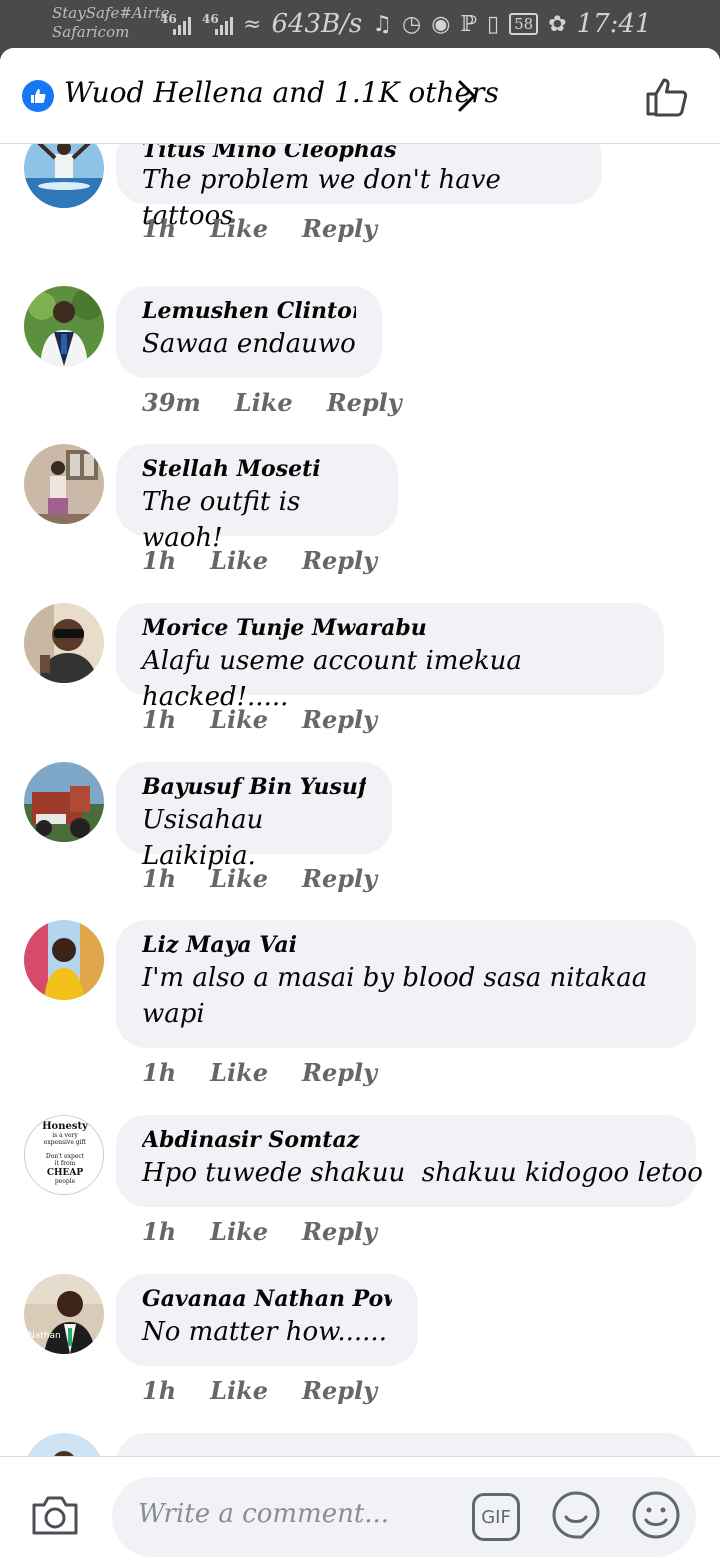 This screenshot has width=720, height=1560. Describe the element at coordinates (404, 1517) in the screenshot. I see `comment-input: Write a comment... GIF` at that location.